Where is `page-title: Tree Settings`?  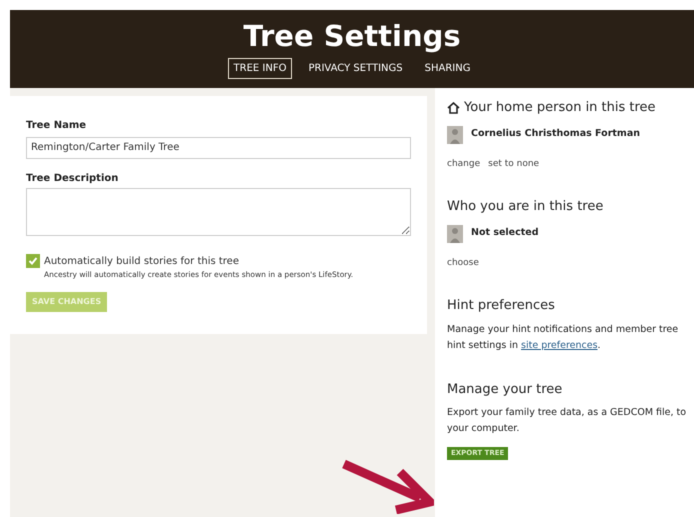
page-title: Tree Settings is located at coordinates (352, 36).